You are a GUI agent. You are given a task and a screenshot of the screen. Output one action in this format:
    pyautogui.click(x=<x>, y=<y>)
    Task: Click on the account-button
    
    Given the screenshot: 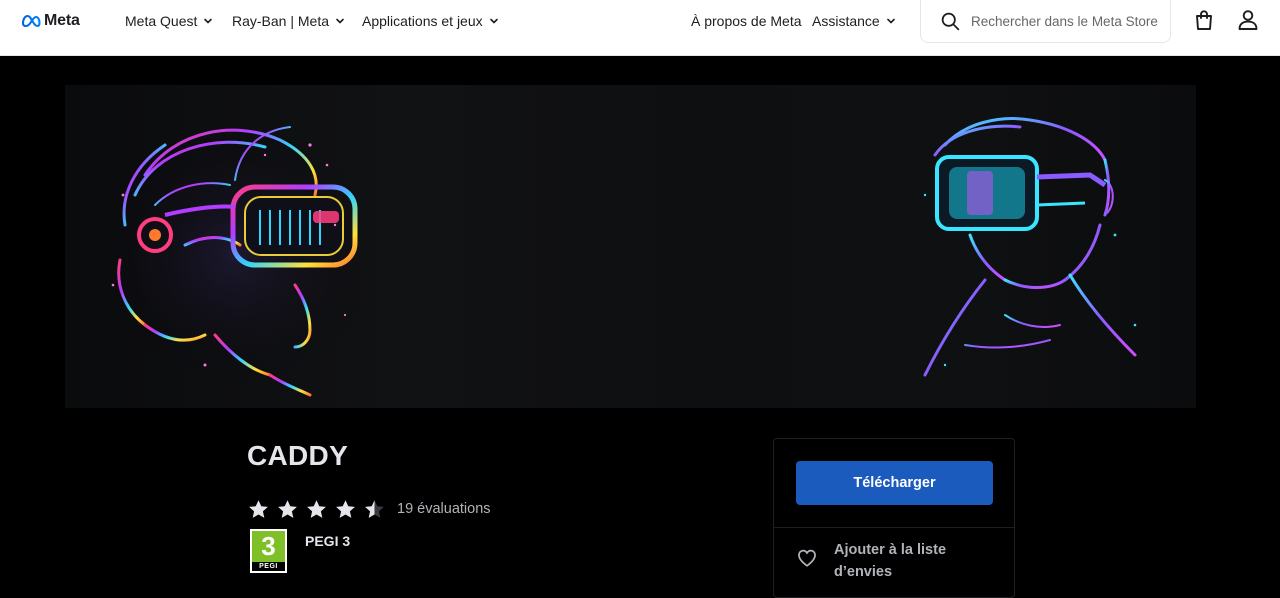 What is the action you would take?
    pyautogui.click(x=1248, y=20)
    